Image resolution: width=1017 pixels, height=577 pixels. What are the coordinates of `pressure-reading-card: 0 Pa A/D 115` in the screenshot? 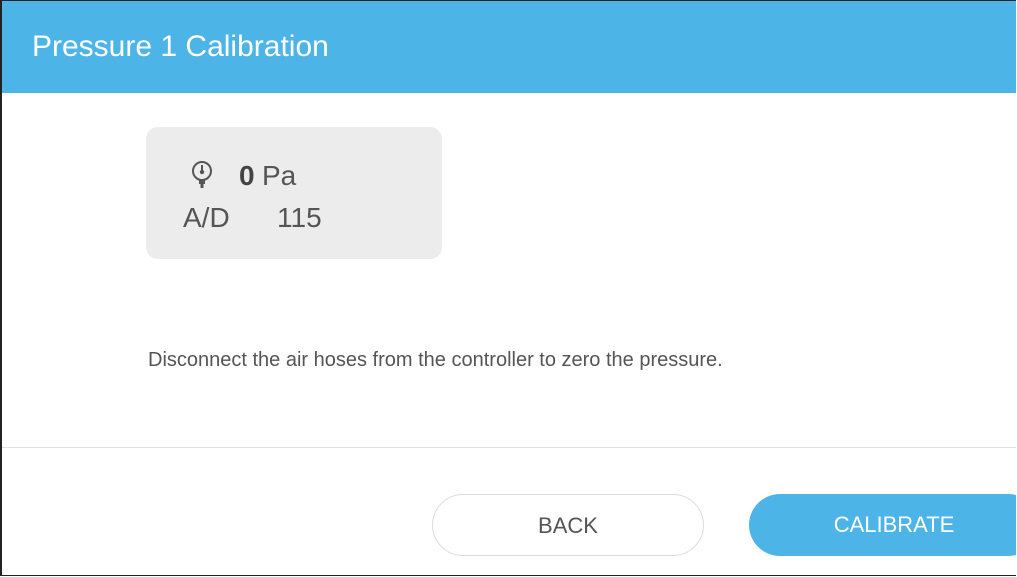 It's located at (294, 193).